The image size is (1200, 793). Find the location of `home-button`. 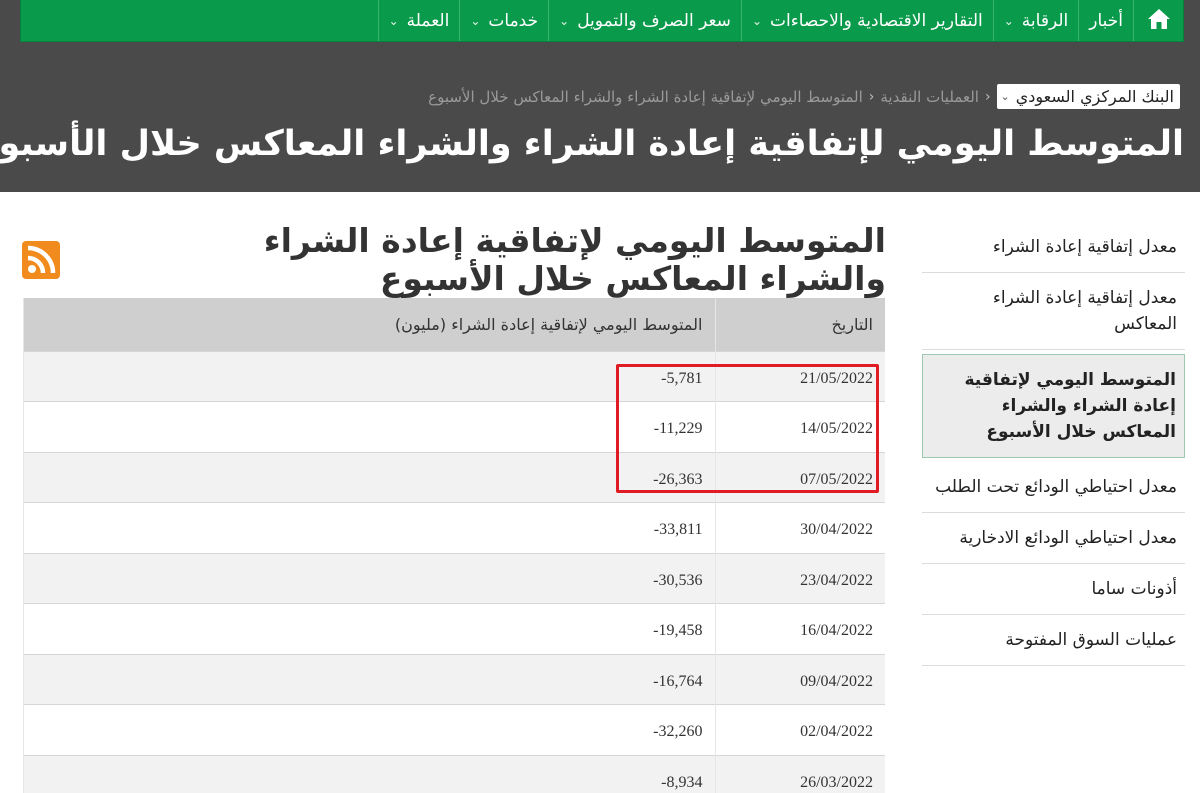

home-button is located at coordinates (1158, 20).